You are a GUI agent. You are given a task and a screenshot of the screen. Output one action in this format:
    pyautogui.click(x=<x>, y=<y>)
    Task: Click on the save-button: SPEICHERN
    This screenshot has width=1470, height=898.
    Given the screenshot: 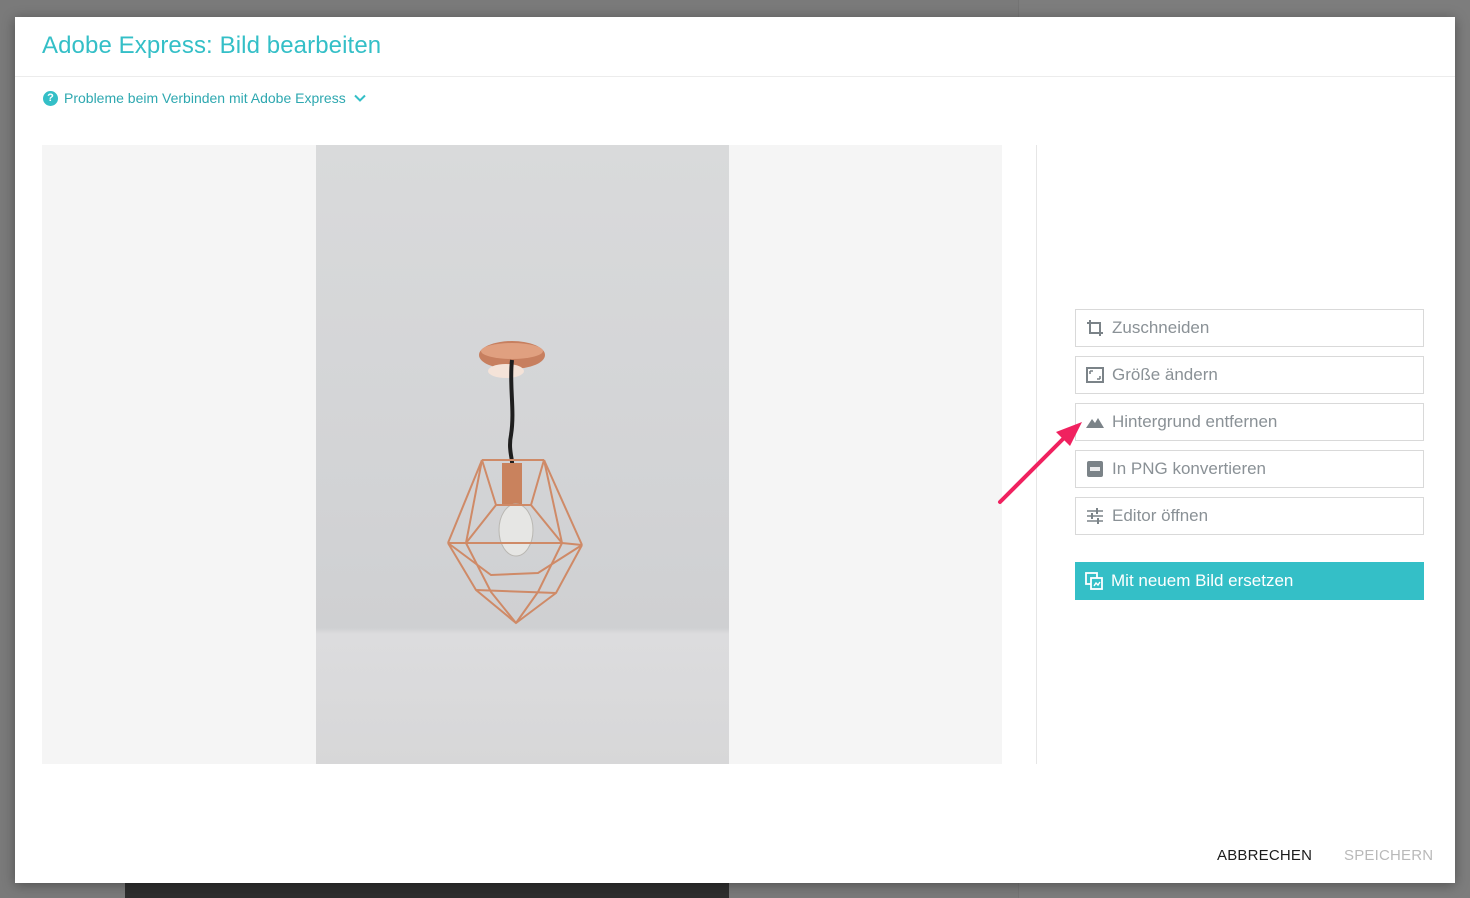 What is the action you would take?
    pyautogui.click(x=1388, y=855)
    